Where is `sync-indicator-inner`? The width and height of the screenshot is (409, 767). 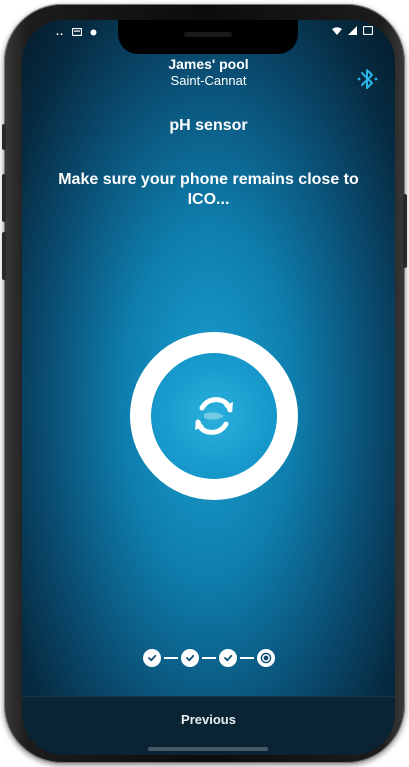
sync-indicator-inner is located at coordinates (214, 416).